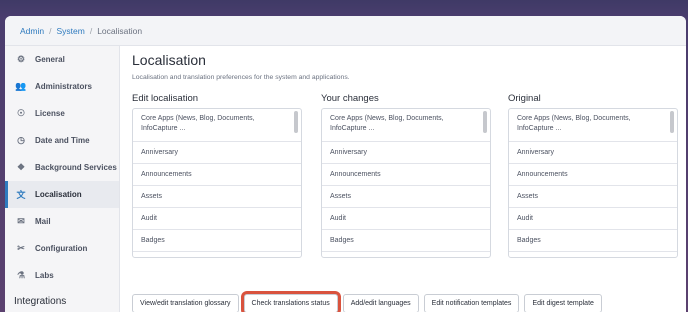 The image size is (688, 312). What do you see at coordinates (471, 303) in the screenshot?
I see `edit-notification-templates-button: Edit notification templates` at bounding box center [471, 303].